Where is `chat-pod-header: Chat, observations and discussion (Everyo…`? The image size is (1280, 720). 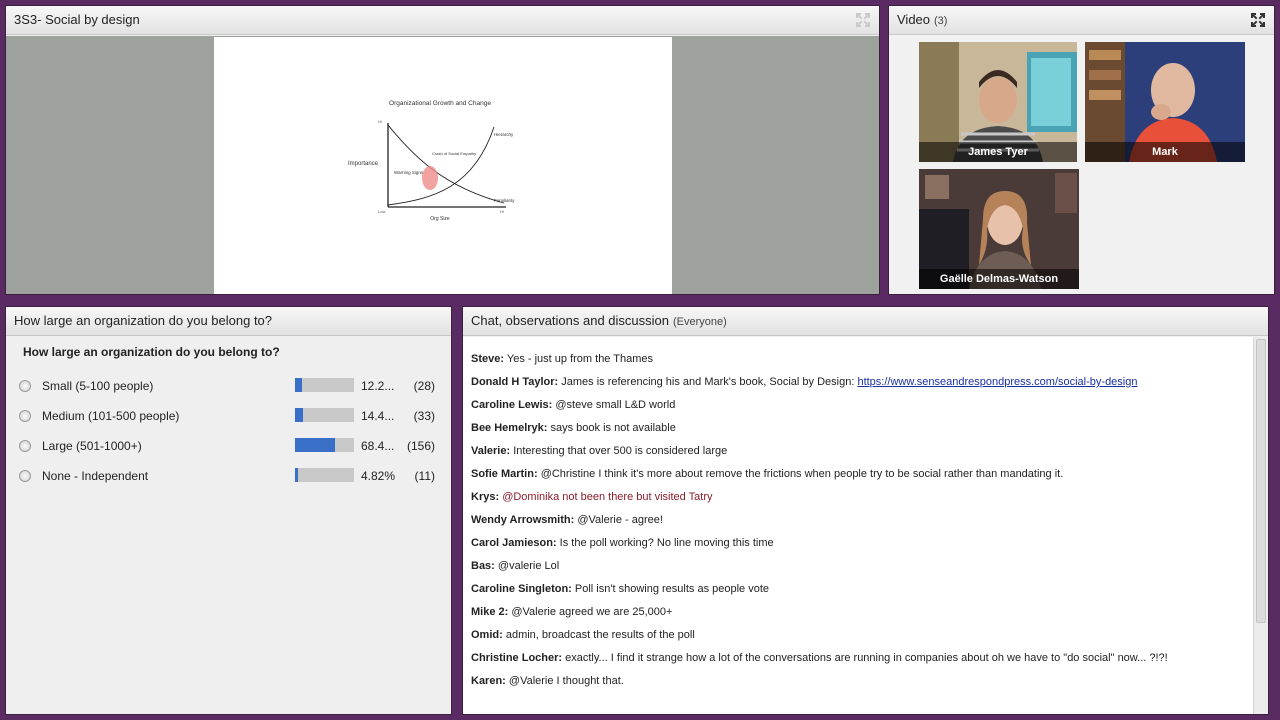
chat-pod-header: Chat, observations and discussion (Everyo… is located at coordinates (865, 321).